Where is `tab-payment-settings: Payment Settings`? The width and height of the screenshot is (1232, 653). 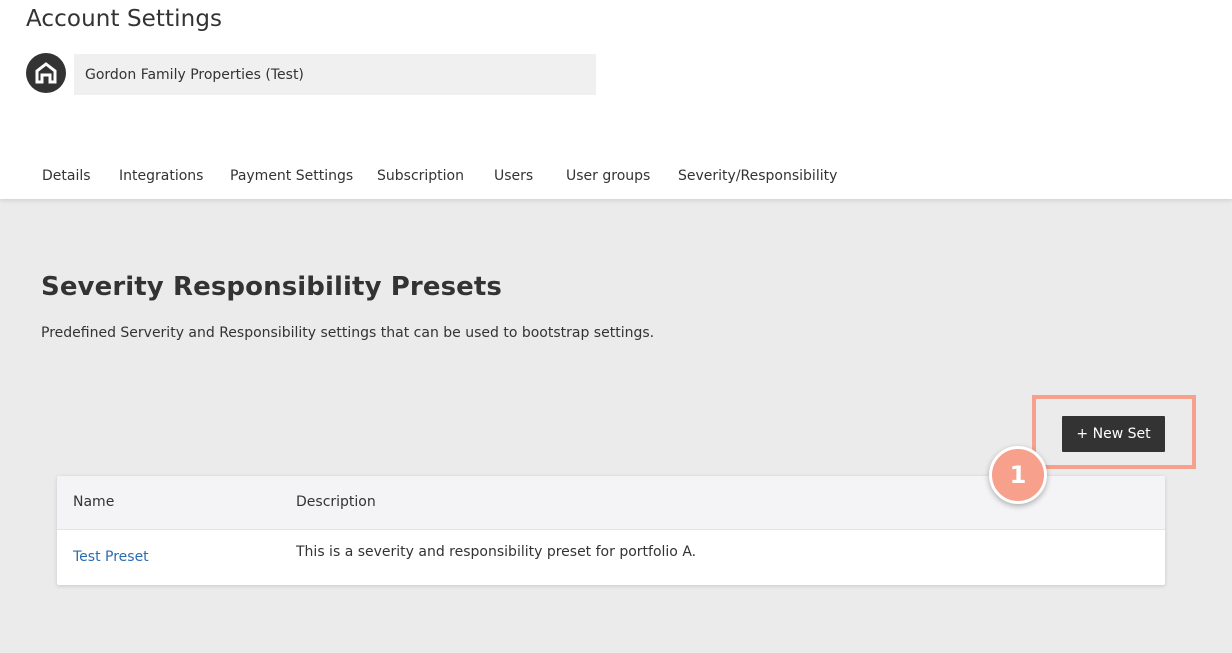 tab-payment-settings: Payment Settings is located at coordinates (291, 176).